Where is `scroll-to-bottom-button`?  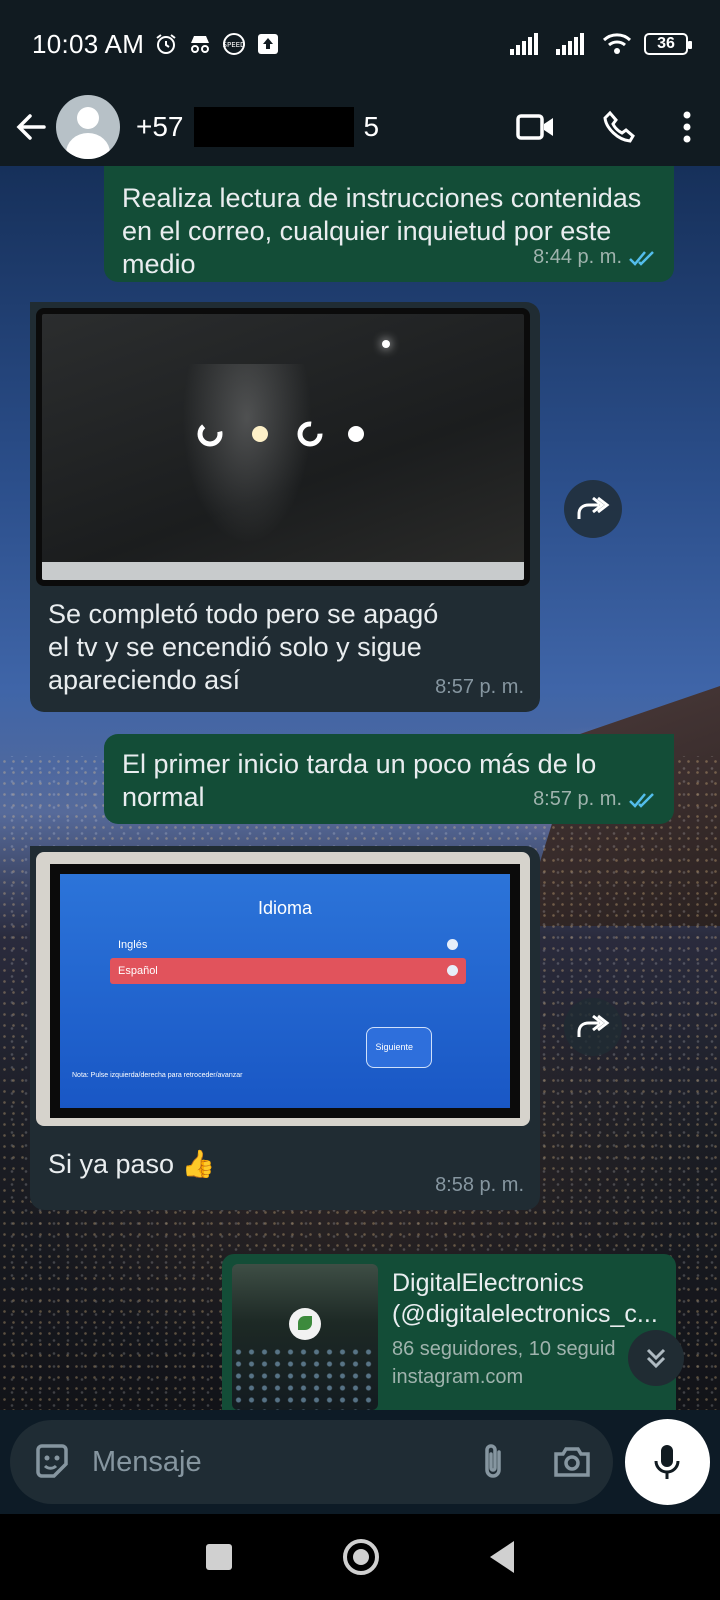 scroll-to-bottom-button is located at coordinates (656, 1358).